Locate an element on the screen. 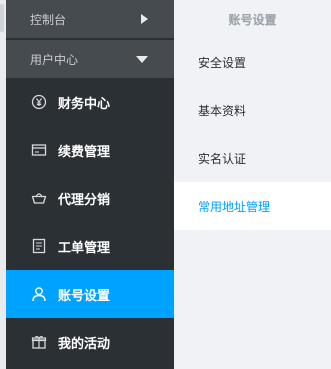 The height and width of the screenshot is (369, 331). sidebar-item-label: 续费管理 is located at coordinates (84, 152).